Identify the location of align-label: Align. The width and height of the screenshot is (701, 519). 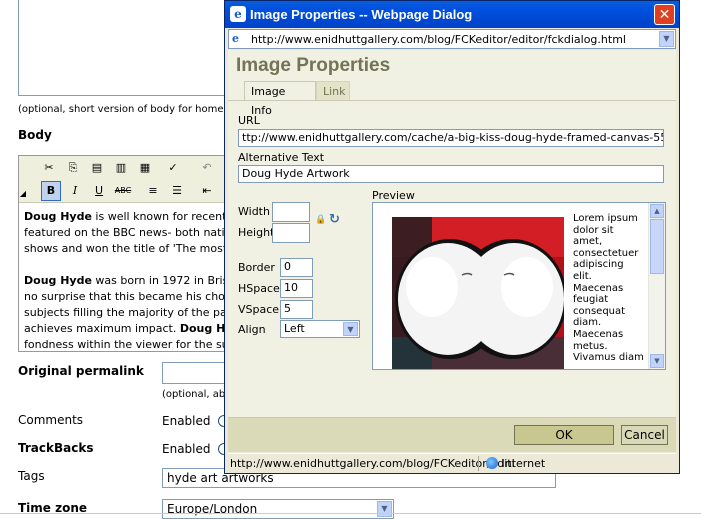
(252, 329).